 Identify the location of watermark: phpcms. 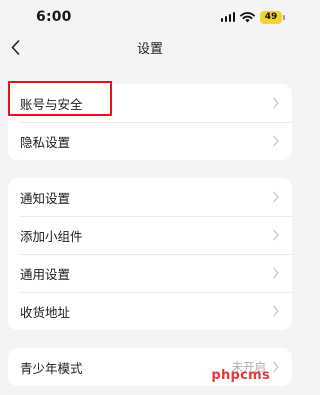
(240, 375).